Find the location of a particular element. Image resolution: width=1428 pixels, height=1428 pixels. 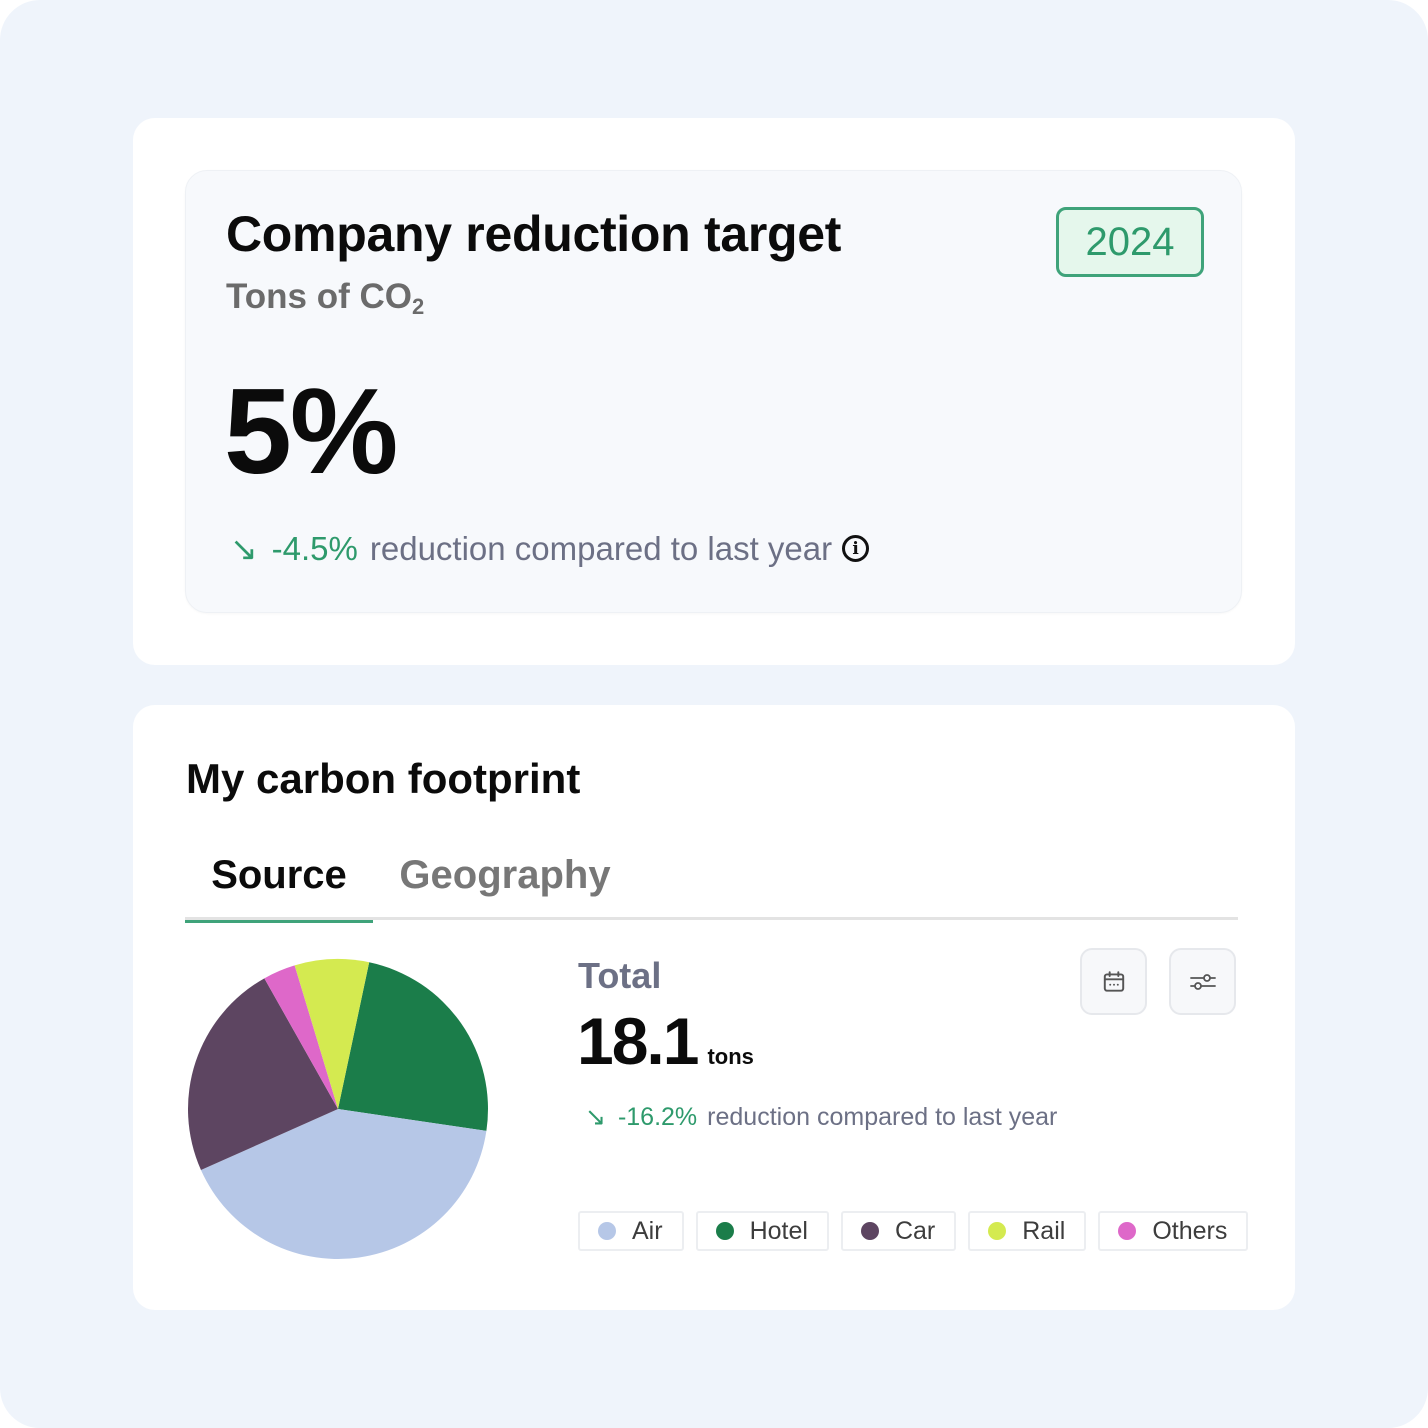

legend-item-rail: Rail is located at coordinates (1027, 1231).